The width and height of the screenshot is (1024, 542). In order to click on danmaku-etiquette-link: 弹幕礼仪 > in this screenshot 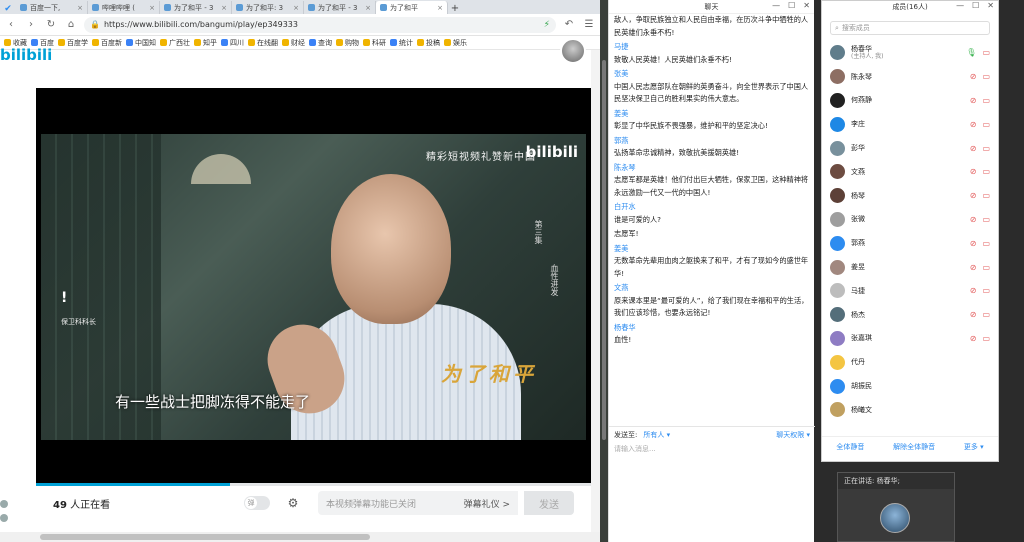, I will do `click(487, 503)`.